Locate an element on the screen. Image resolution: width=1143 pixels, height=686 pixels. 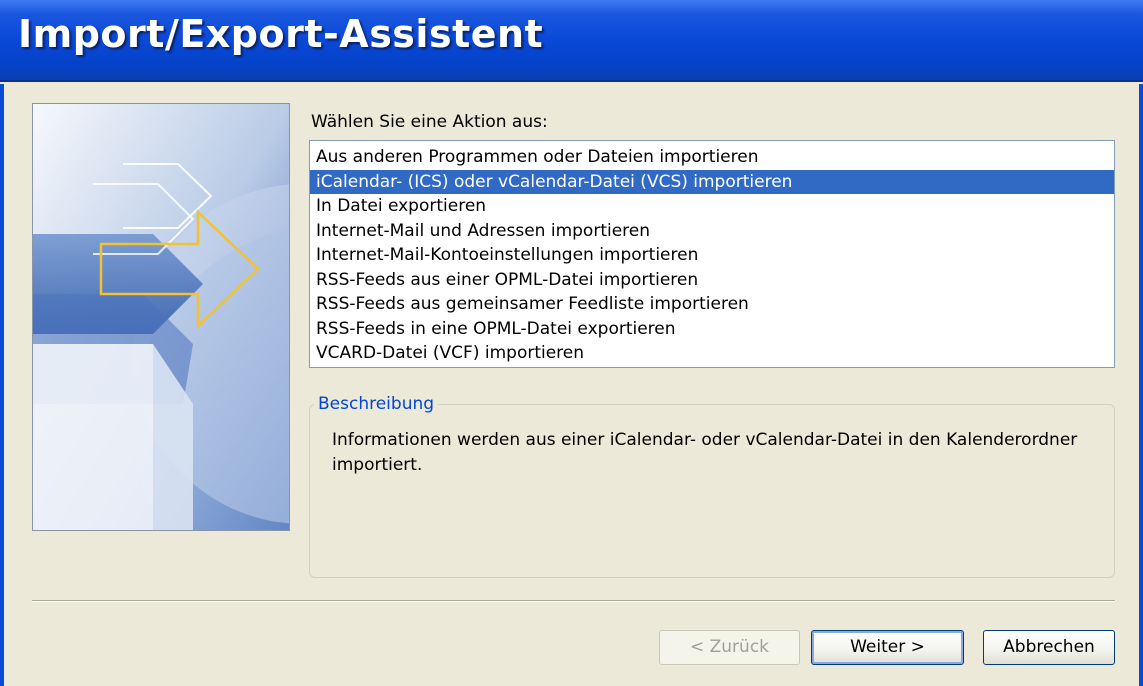
cancel-button: Abbrechen is located at coordinates (1049, 647).